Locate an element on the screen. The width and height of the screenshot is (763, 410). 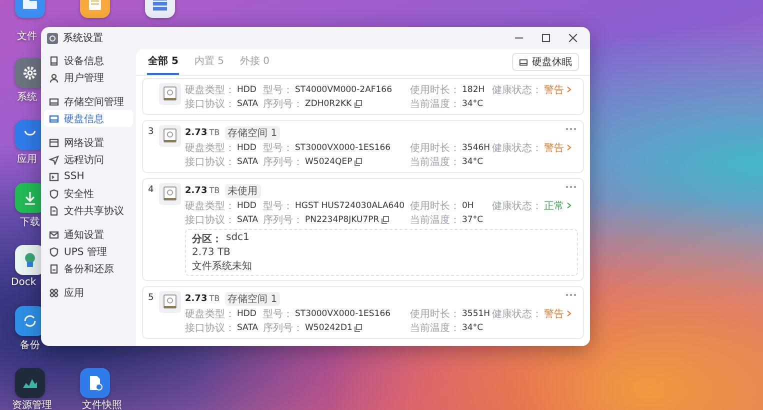
window-title: 系统设置 is located at coordinates (83, 38).